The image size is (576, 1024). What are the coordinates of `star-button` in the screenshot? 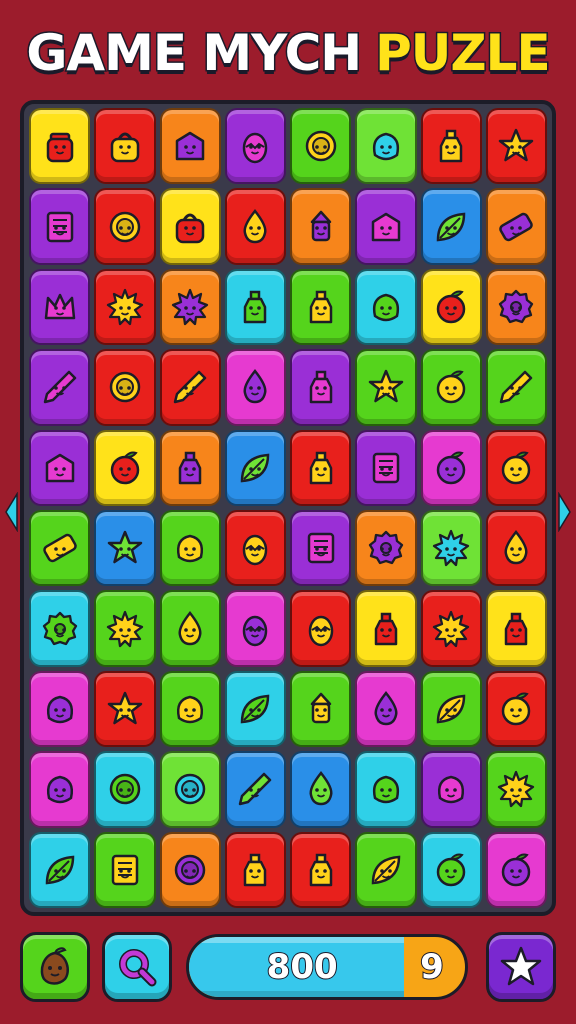 It's located at (521, 967).